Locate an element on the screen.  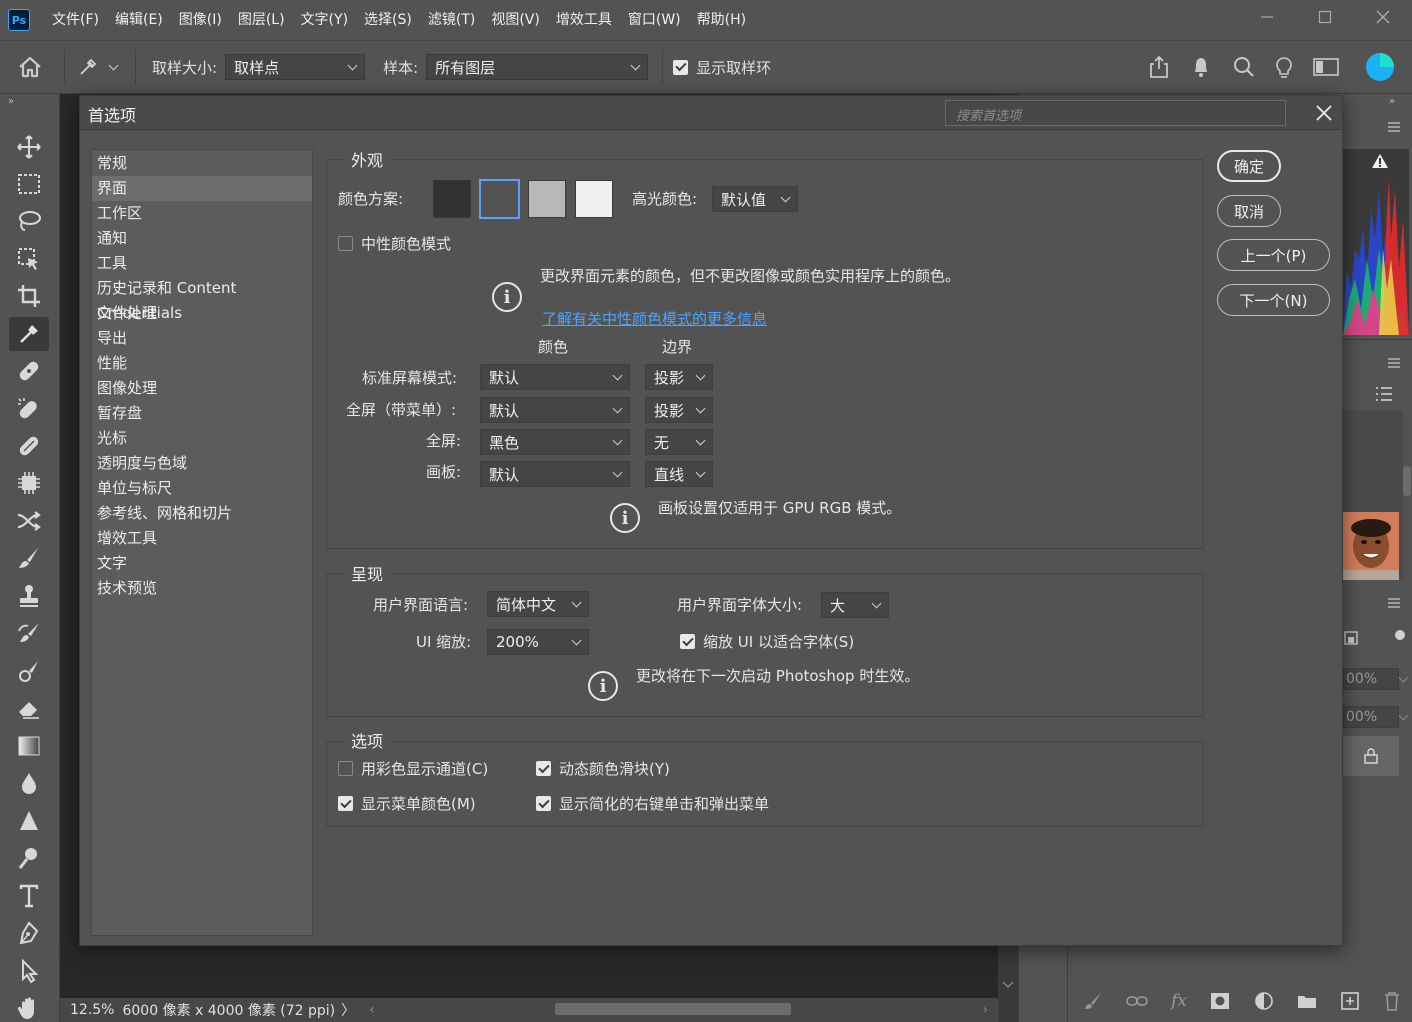
remove-tool is located at coordinates (29, 409).